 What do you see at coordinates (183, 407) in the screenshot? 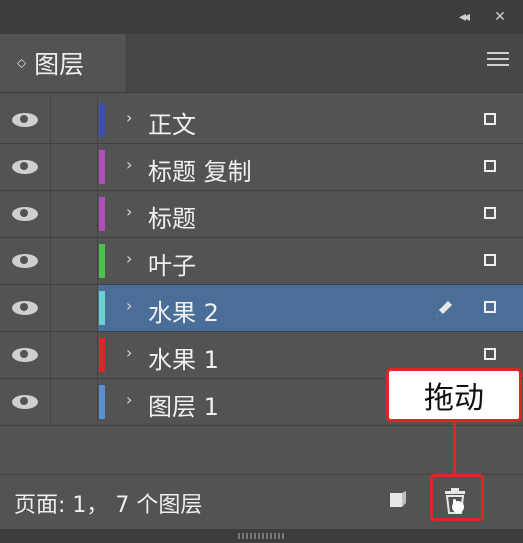
I see `layer-name: 图层 1` at bounding box center [183, 407].